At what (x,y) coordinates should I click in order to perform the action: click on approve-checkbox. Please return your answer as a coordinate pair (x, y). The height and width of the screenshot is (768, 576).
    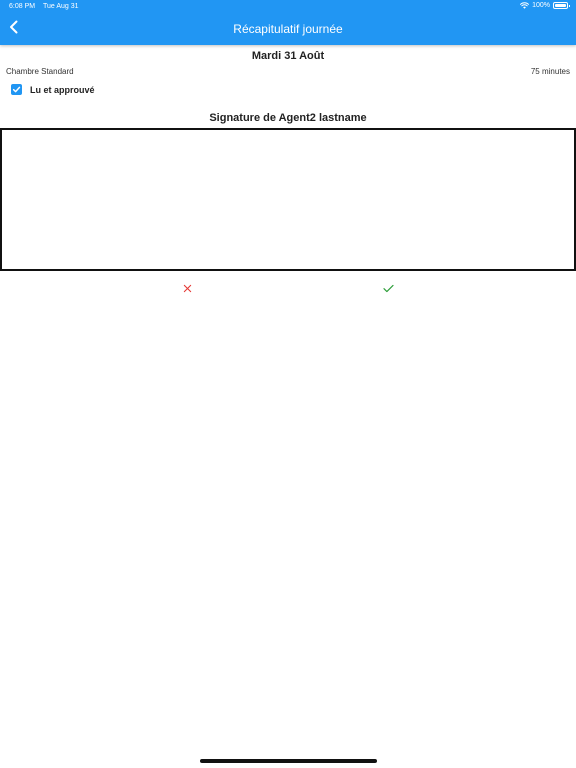
    Looking at the image, I should click on (16, 89).